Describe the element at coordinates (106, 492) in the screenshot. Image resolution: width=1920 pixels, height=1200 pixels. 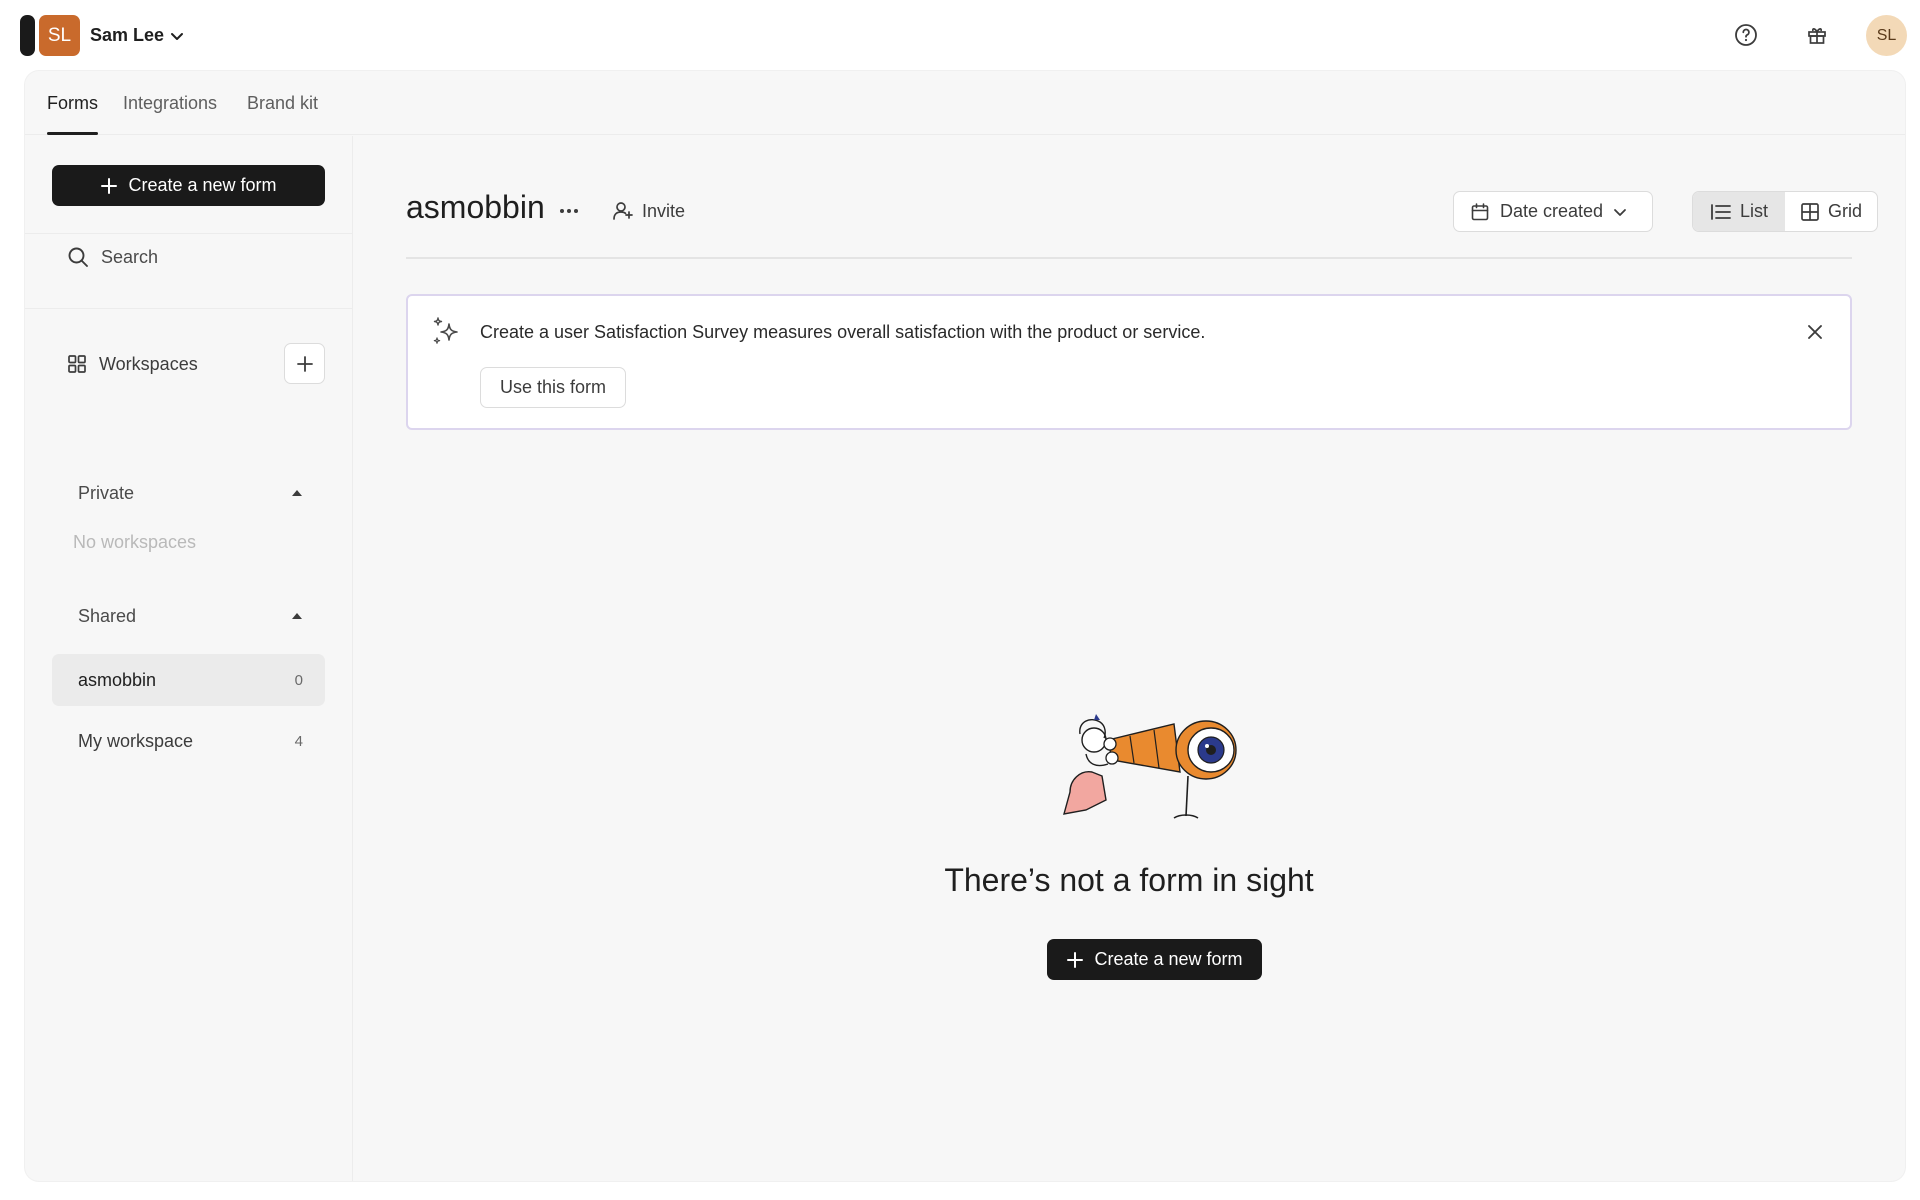
I see `private-group-label: Private` at that location.